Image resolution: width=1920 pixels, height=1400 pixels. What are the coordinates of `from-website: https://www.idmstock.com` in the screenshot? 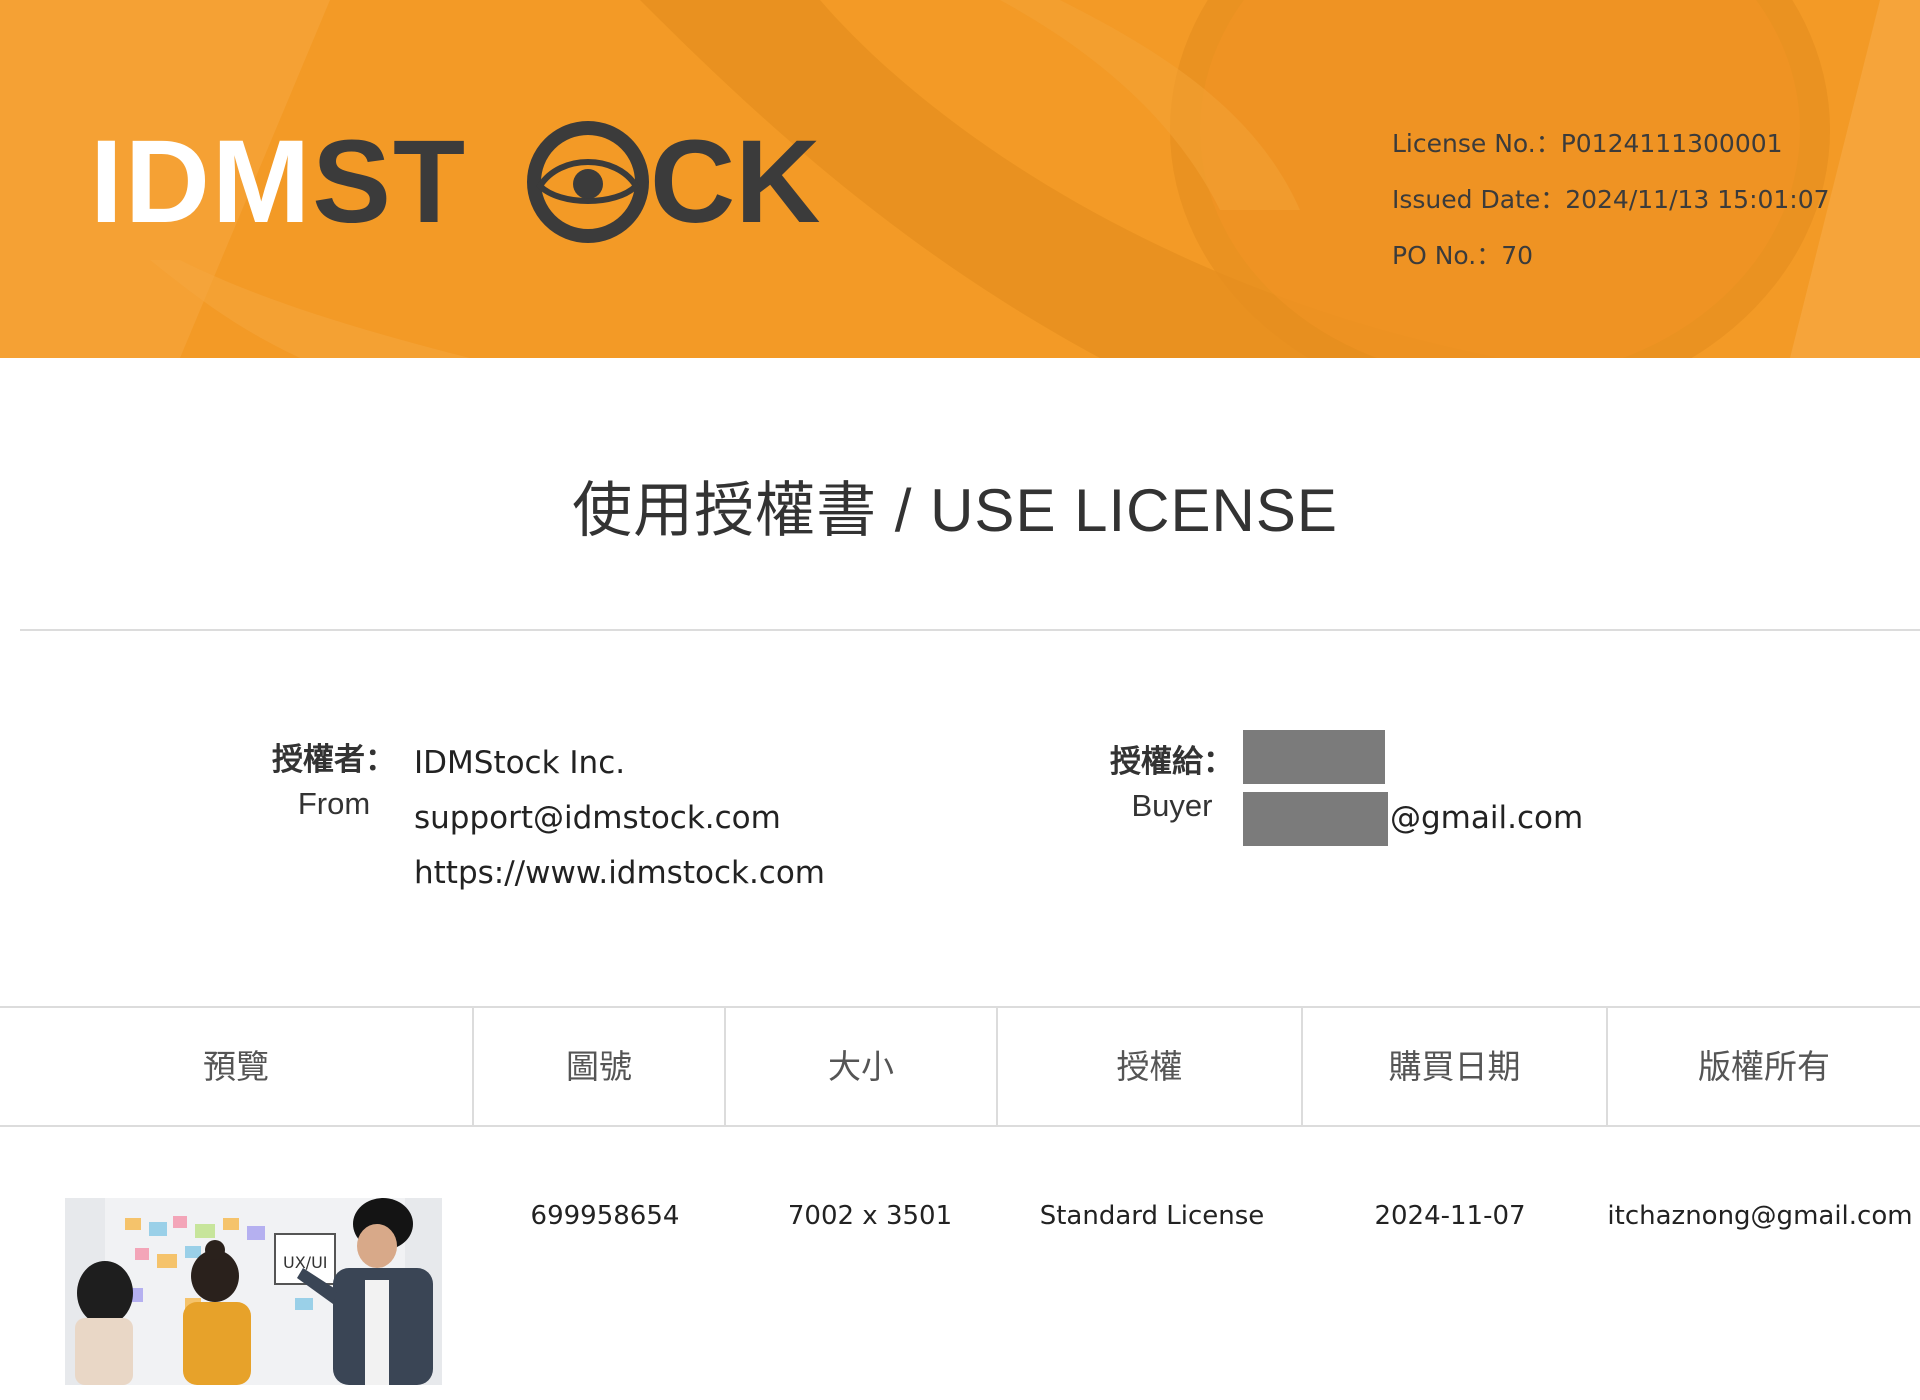 It's located at (620, 873).